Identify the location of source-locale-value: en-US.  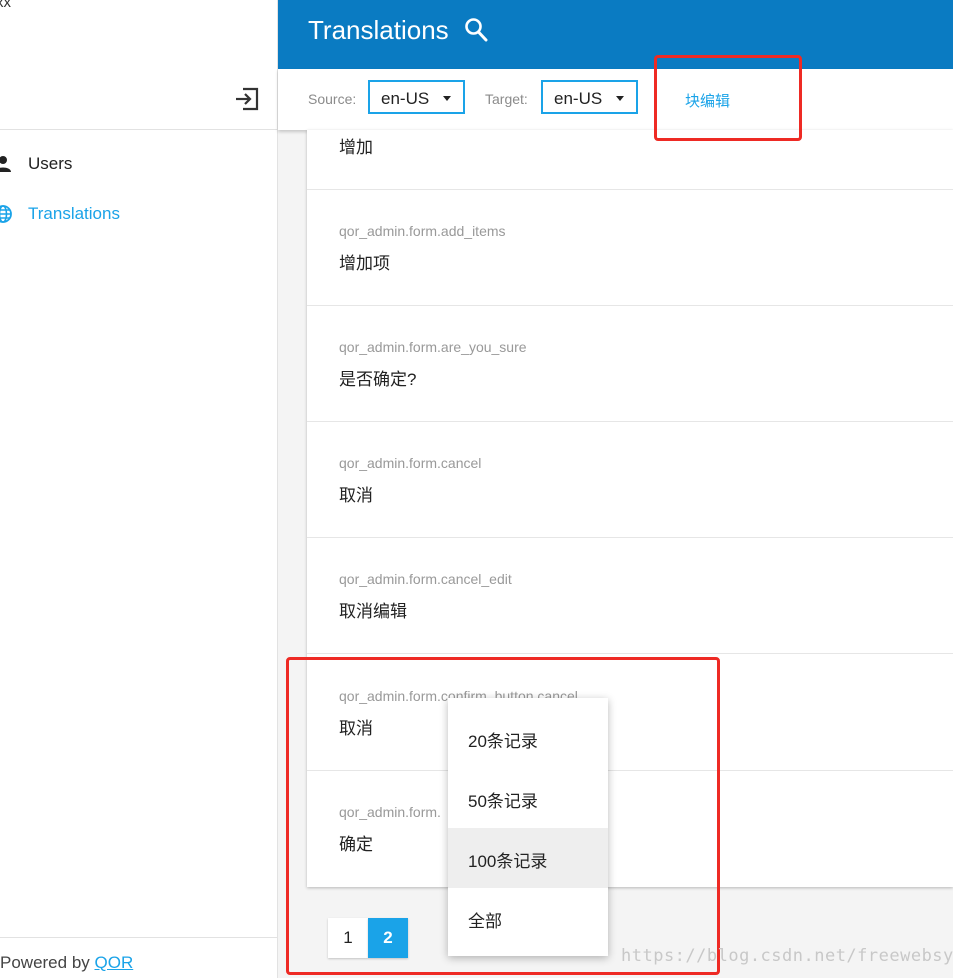
(405, 98).